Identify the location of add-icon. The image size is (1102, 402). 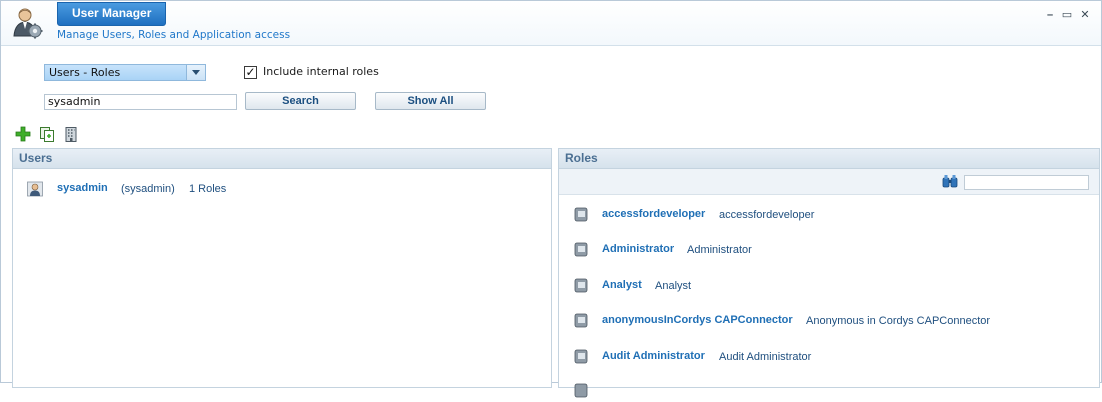
(23, 134).